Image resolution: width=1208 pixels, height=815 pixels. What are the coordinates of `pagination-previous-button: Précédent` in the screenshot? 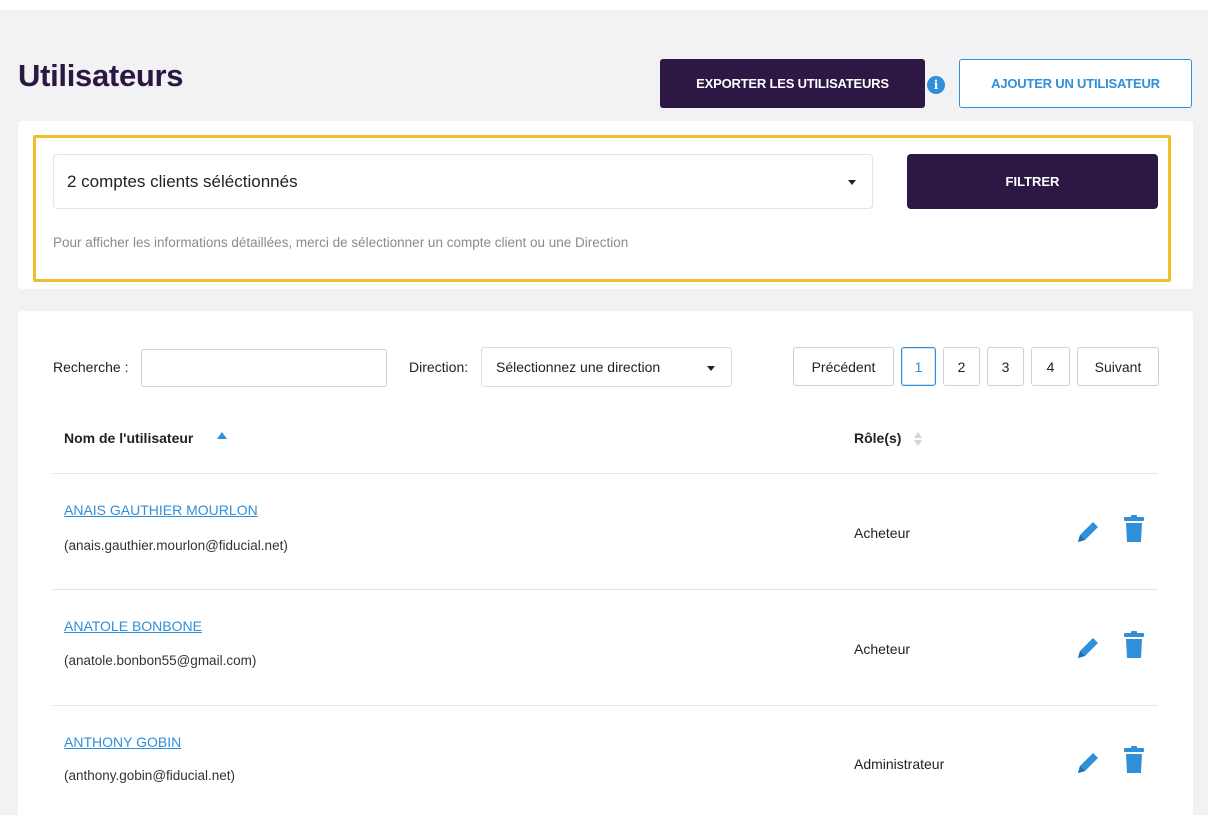 It's located at (843, 366).